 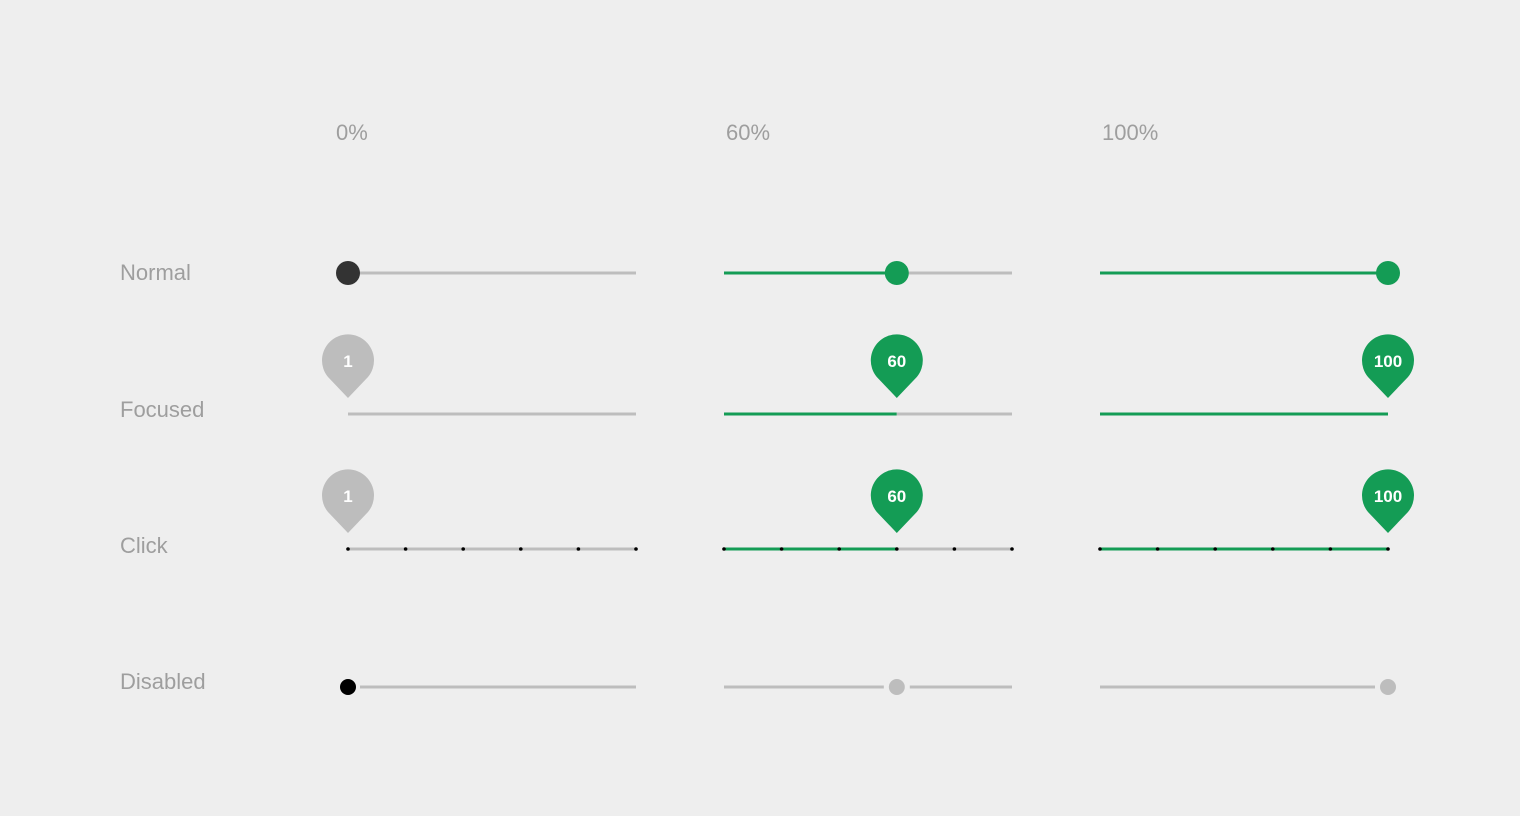 What do you see at coordinates (896, 361) in the screenshot?
I see `slider-focused-60-value-bubble-label: 60` at bounding box center [896, 361].